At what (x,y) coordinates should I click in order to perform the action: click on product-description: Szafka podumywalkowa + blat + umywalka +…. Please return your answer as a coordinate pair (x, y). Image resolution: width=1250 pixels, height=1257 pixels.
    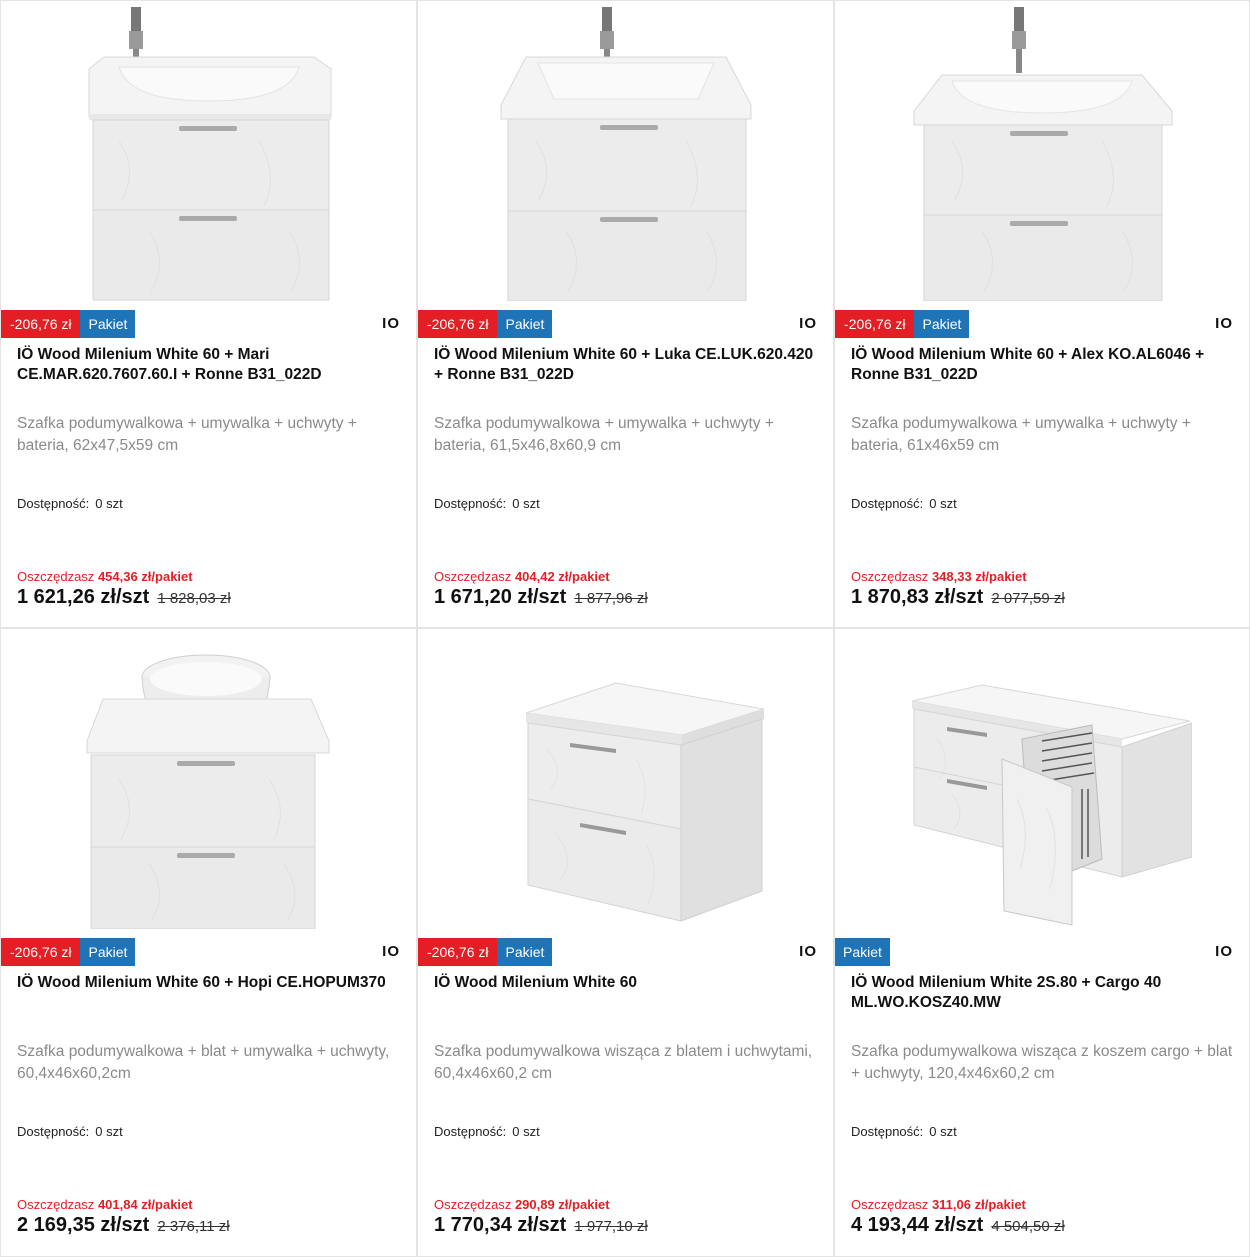
    Looking at the image, I should click on (203, 1062).